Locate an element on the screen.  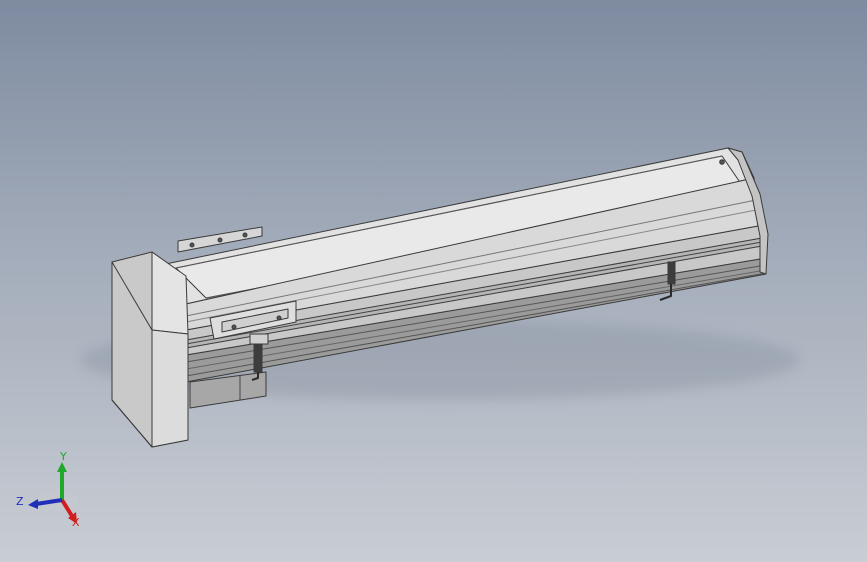
triad-x-label: X is located at coordinates (76, 522).